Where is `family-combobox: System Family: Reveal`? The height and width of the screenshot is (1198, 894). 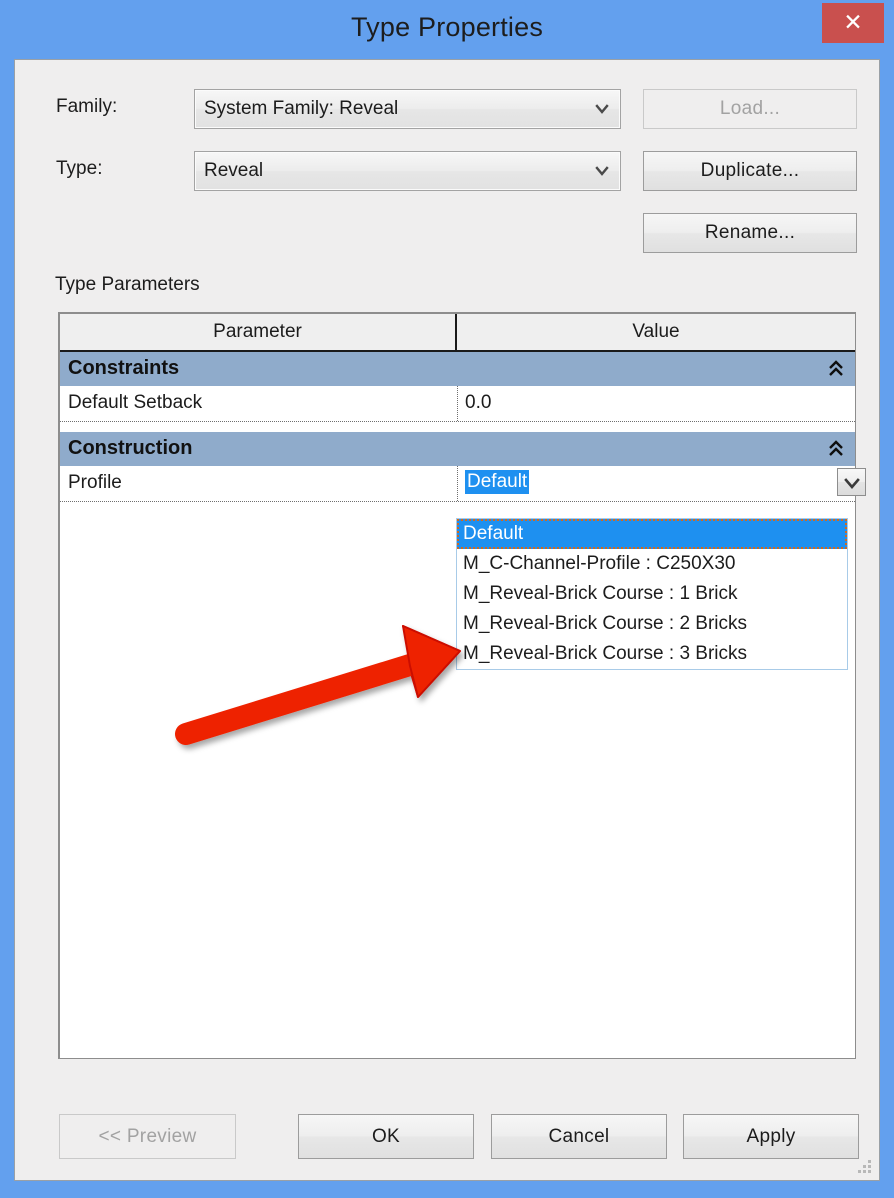 family-combobox: System Family: Reveal is located at coordinates (407, 109).